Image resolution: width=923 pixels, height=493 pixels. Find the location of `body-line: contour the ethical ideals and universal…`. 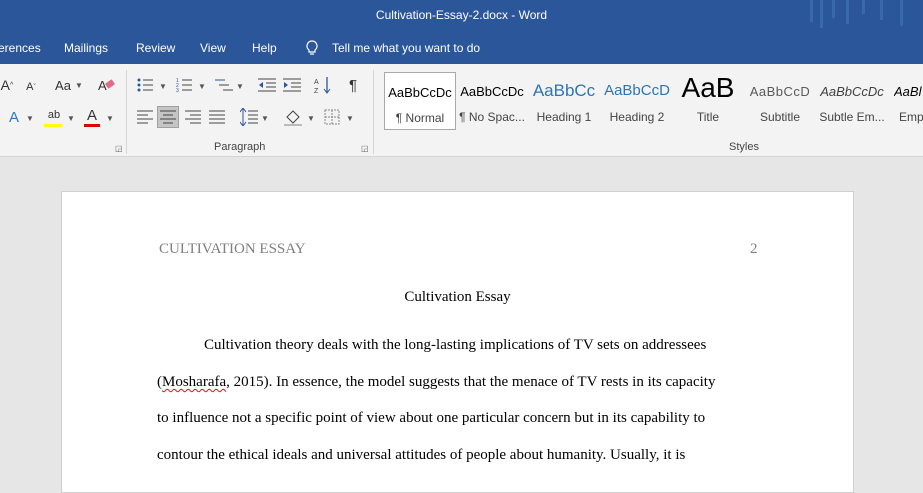

body-line: contour the ethical ideals and universal… is located at coordinates (421, 455).